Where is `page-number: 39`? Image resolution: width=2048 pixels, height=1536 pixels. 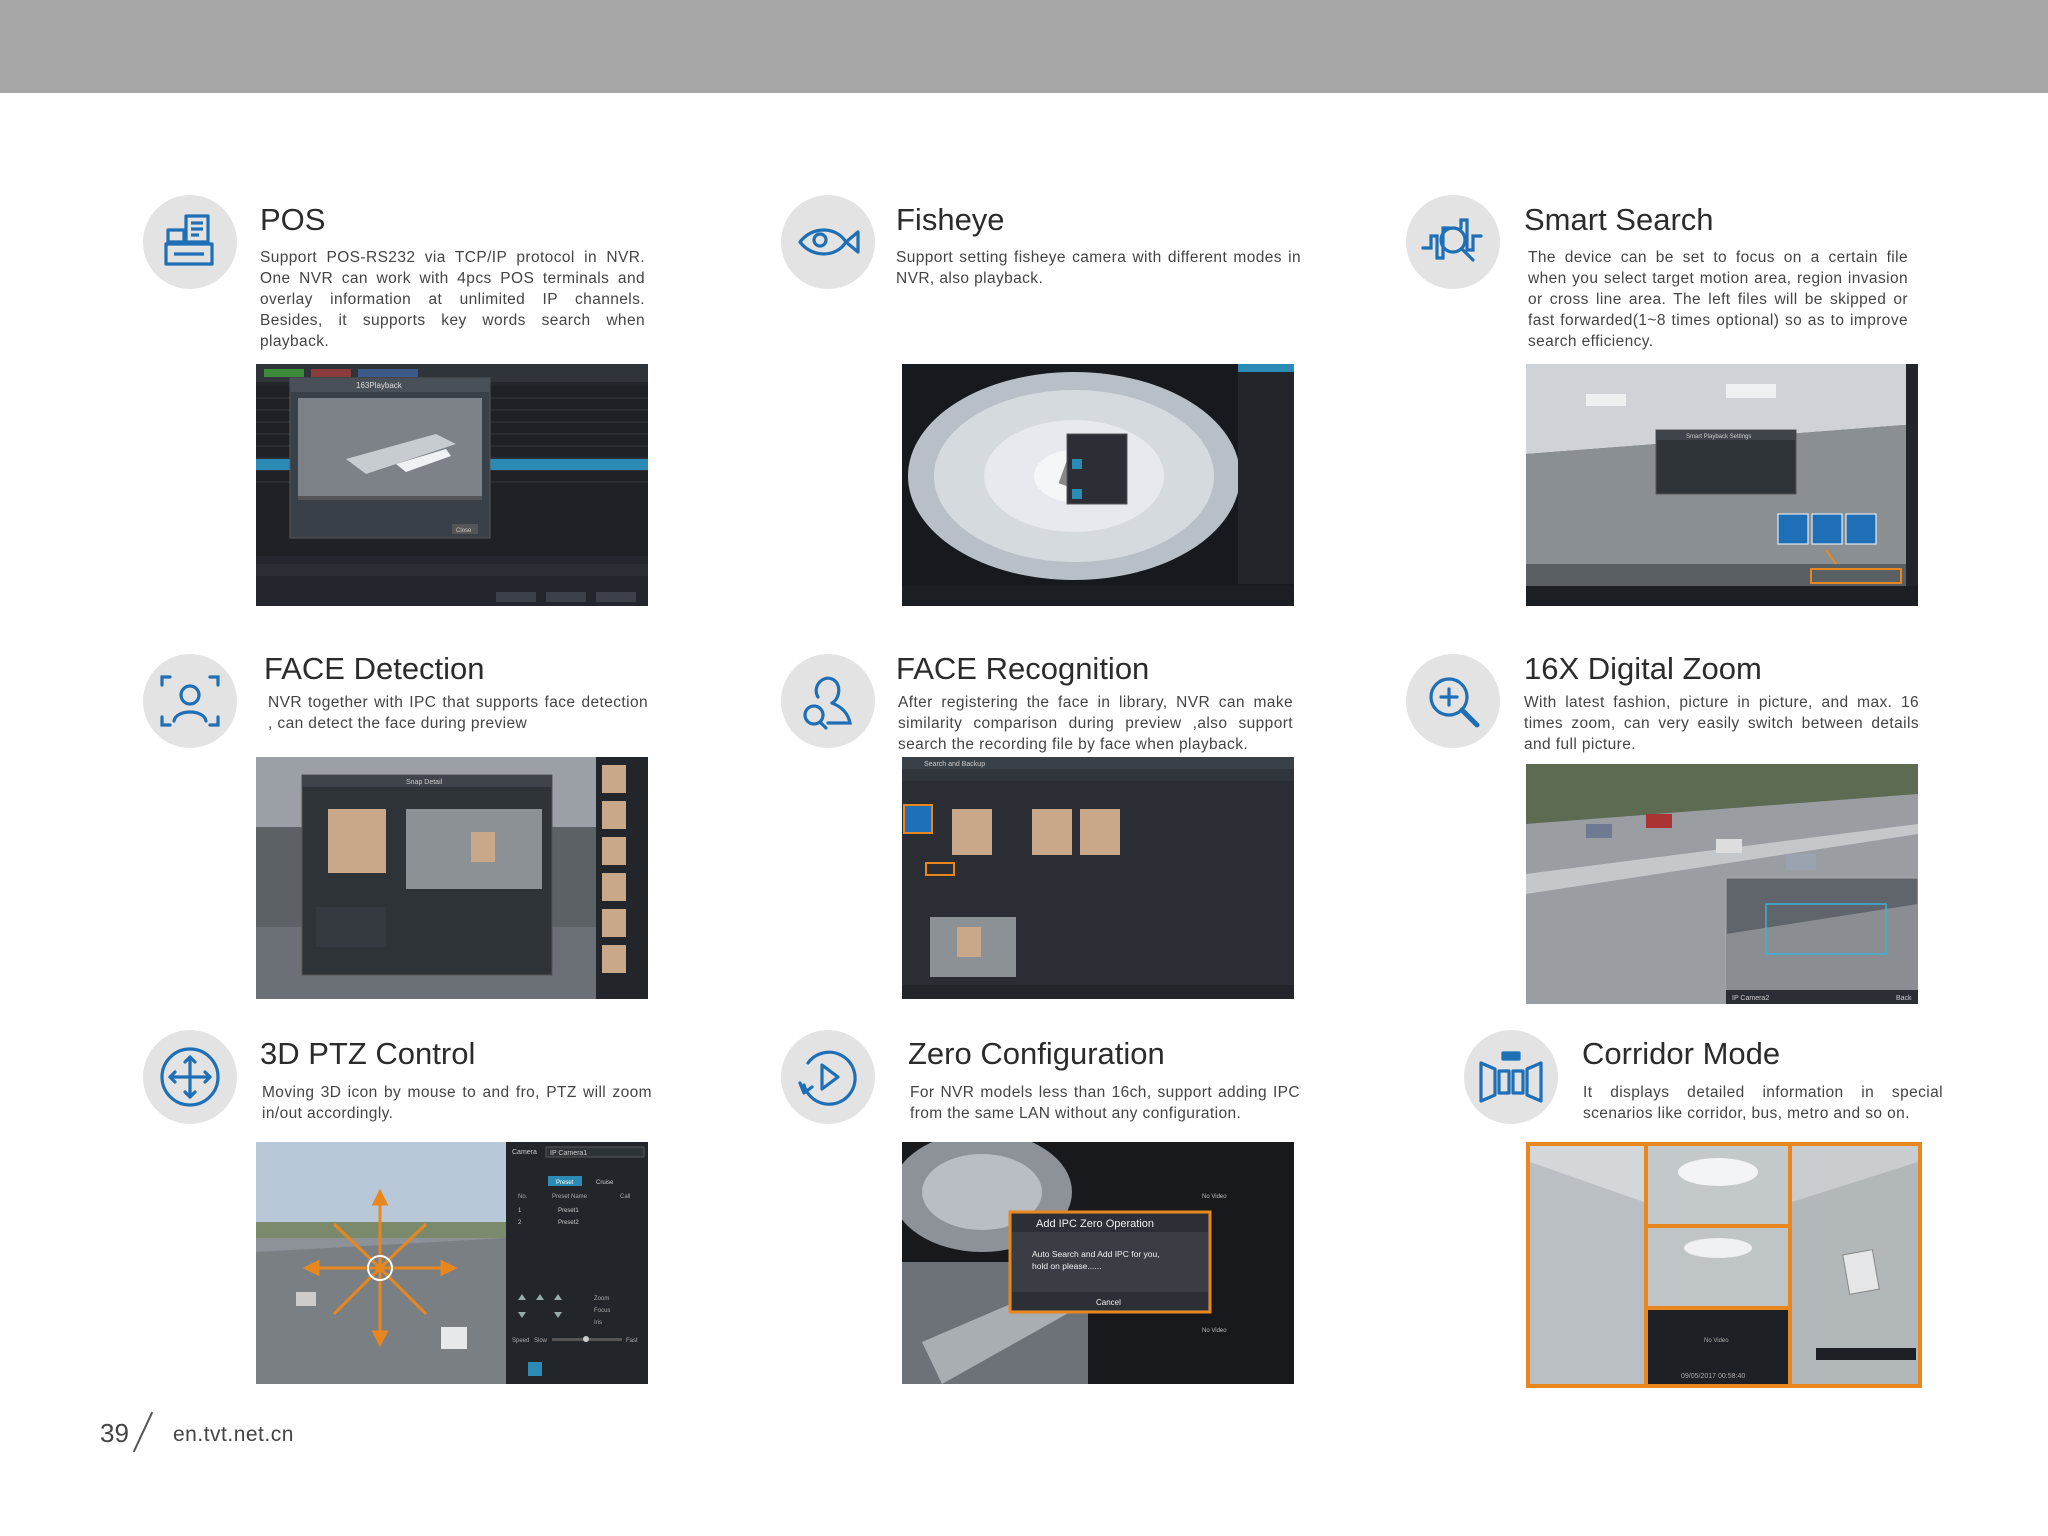 page-number: 39 is located at coordinates (114, 1433).